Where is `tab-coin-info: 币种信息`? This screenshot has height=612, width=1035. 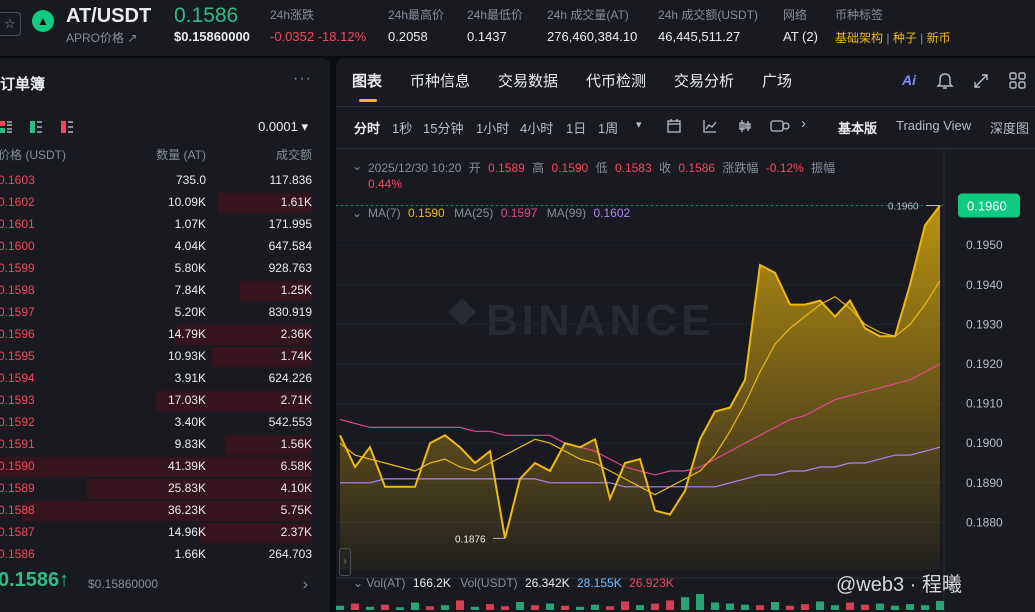
tab-coin-info: 币种信息 is located at coordinates (440, 80).